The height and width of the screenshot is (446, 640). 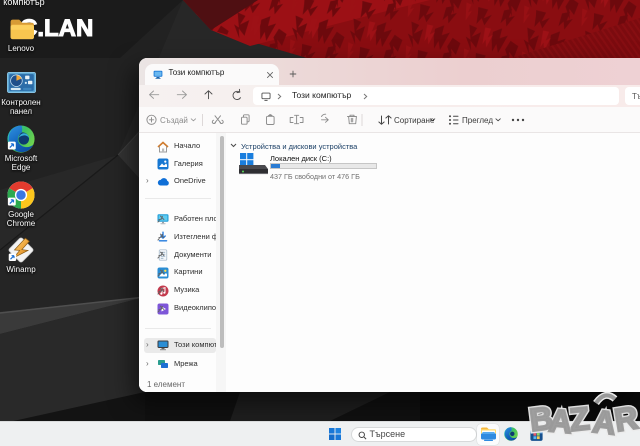 What do you see at coordinates (626, 418) in the screenshot?
I see `svg-text: R` at bounding box center [626, 418].